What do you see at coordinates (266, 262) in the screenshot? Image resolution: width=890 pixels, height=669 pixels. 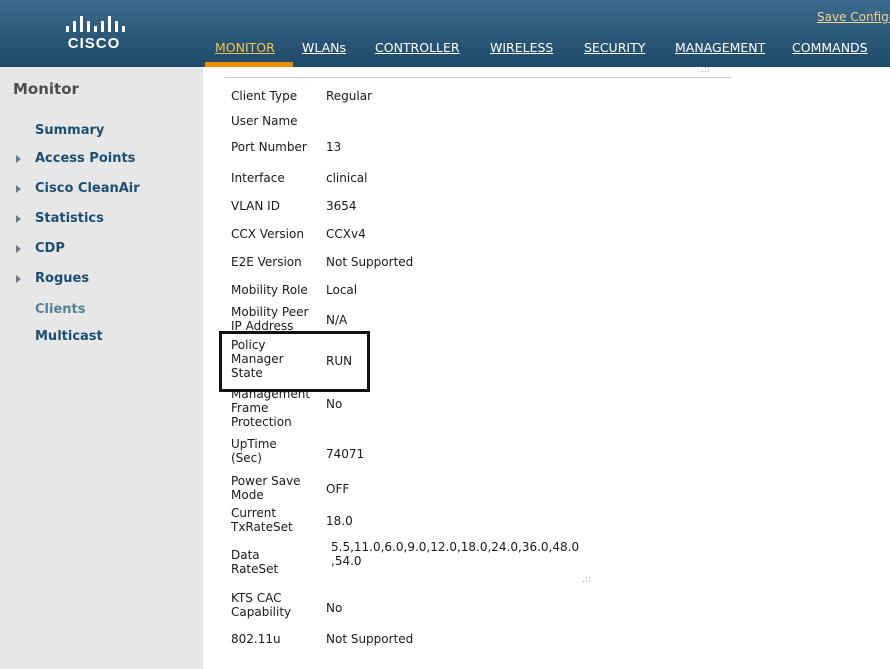 I see `detail-label: E2E Version` at bounding box center [266, 262].